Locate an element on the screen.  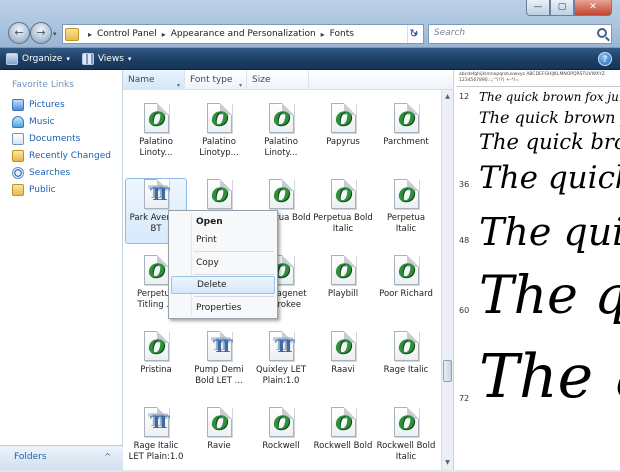
menu-item-print: Print is located at coordinates (223, 240).